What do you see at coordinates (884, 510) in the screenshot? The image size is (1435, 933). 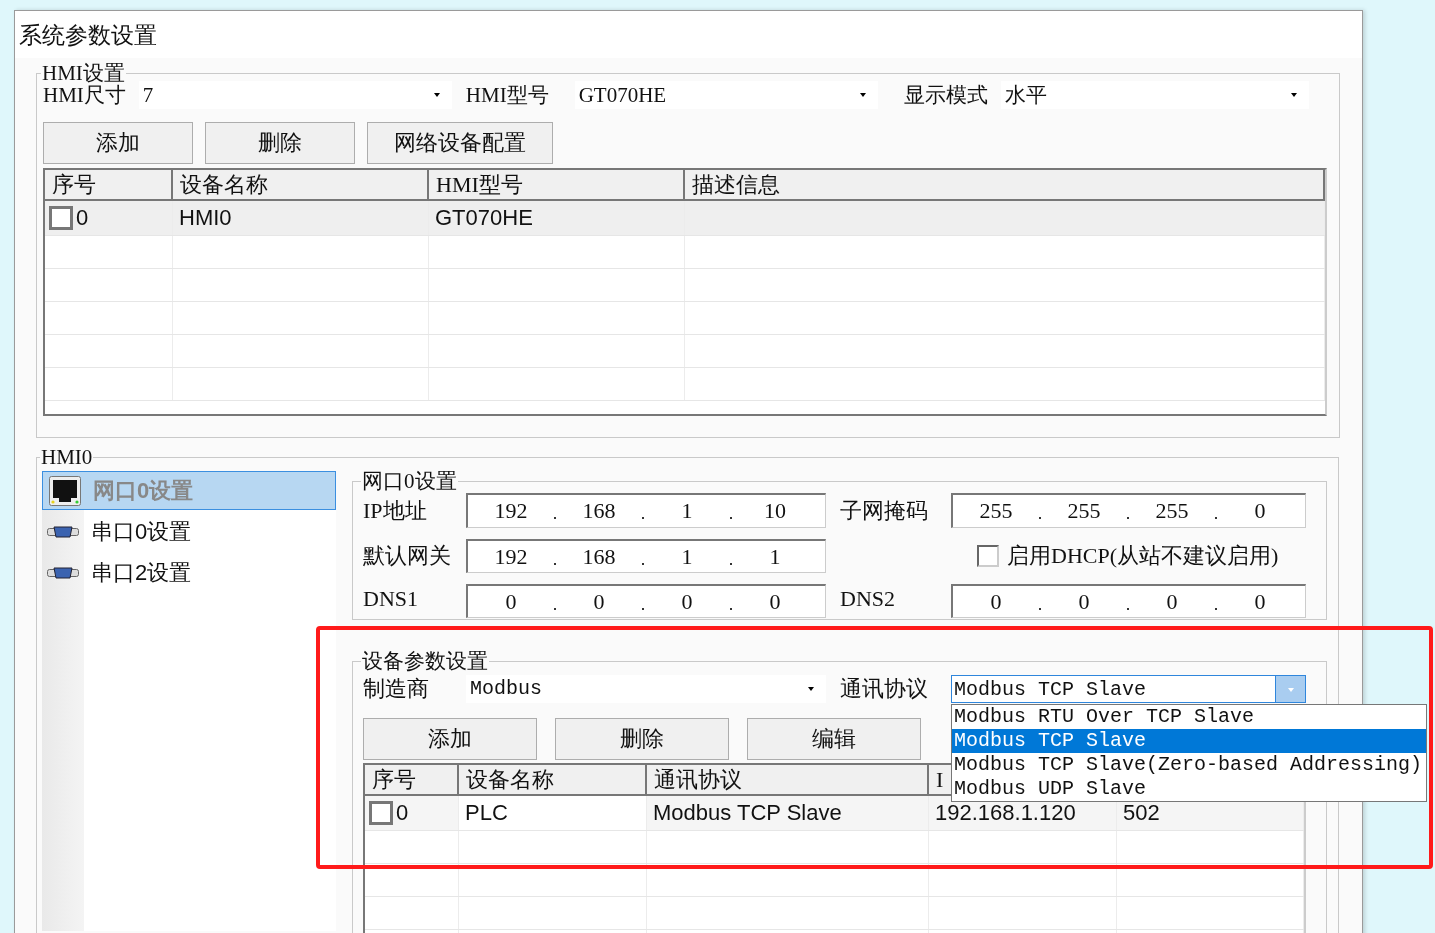 I see `field-label: 子网掩码` at bounding box center [884, 510].